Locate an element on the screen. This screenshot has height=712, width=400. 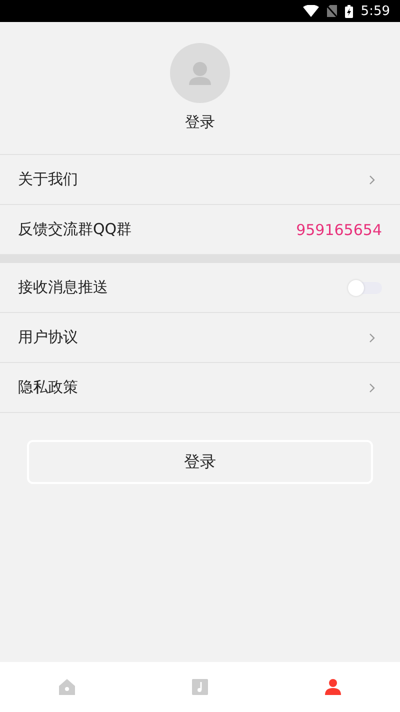
menu-item: 用户协议 is located at coordinates (200, 338).